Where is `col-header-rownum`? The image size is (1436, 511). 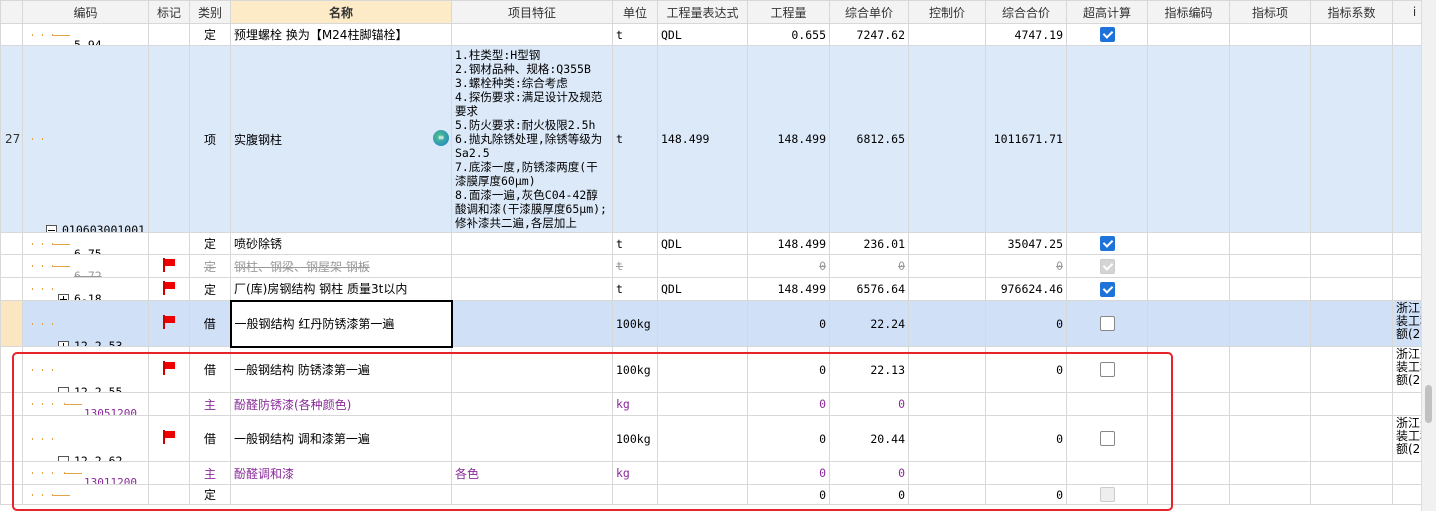 col-header-rownum is located at coordinates (11, 12).